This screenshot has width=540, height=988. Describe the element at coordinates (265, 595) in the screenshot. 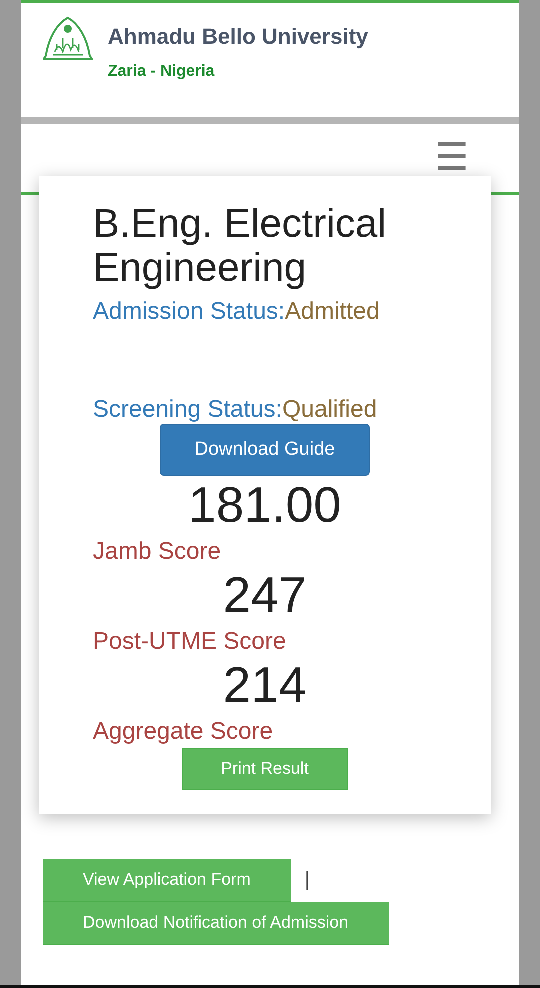

I see `score-value: 247` at that location.